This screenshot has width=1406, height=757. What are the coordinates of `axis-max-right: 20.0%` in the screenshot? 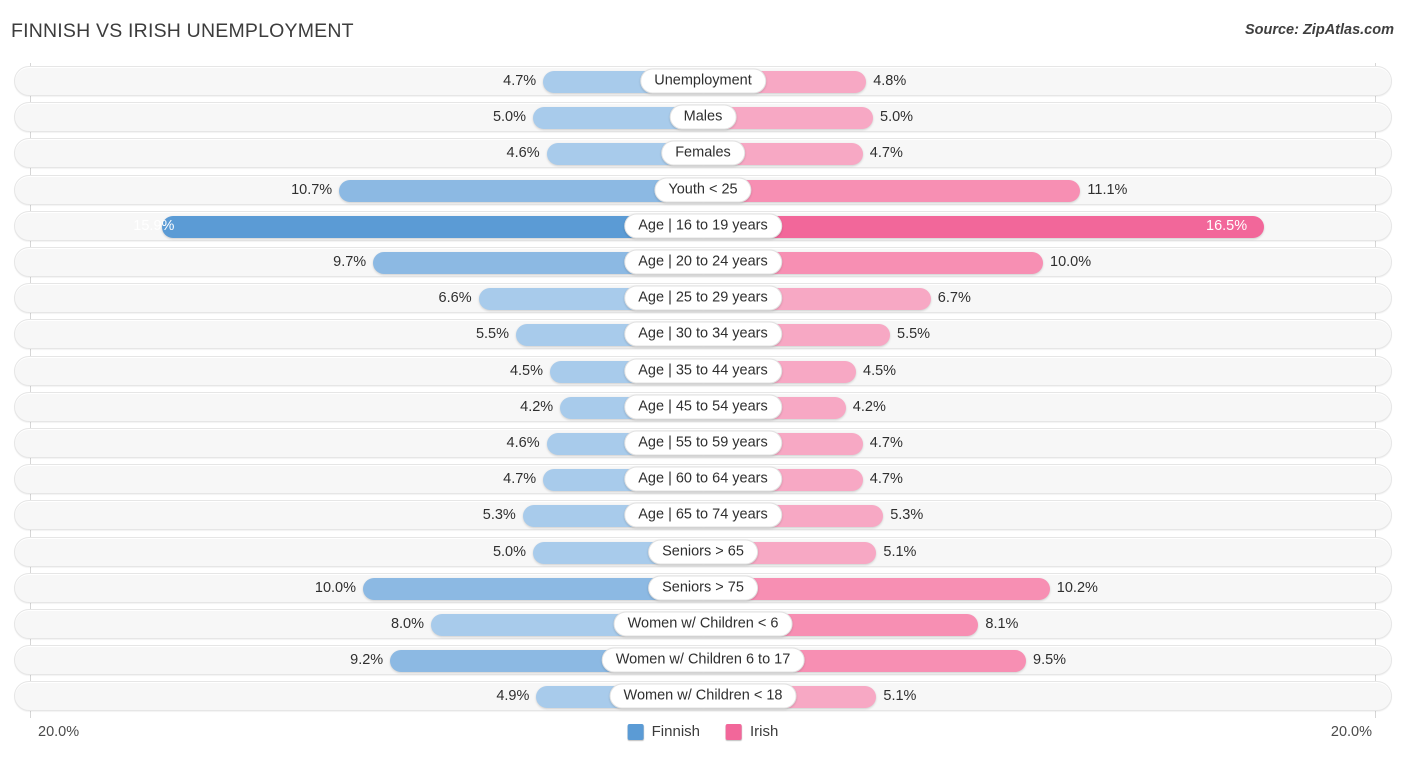 It's located at (1351, 732).